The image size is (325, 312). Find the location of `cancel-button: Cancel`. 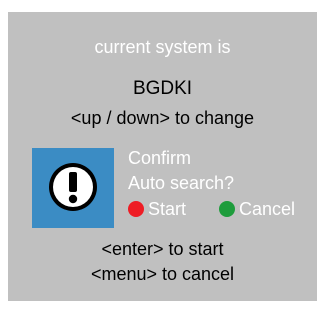

cancel-button: Cancel is located at coordinates (257, 209).